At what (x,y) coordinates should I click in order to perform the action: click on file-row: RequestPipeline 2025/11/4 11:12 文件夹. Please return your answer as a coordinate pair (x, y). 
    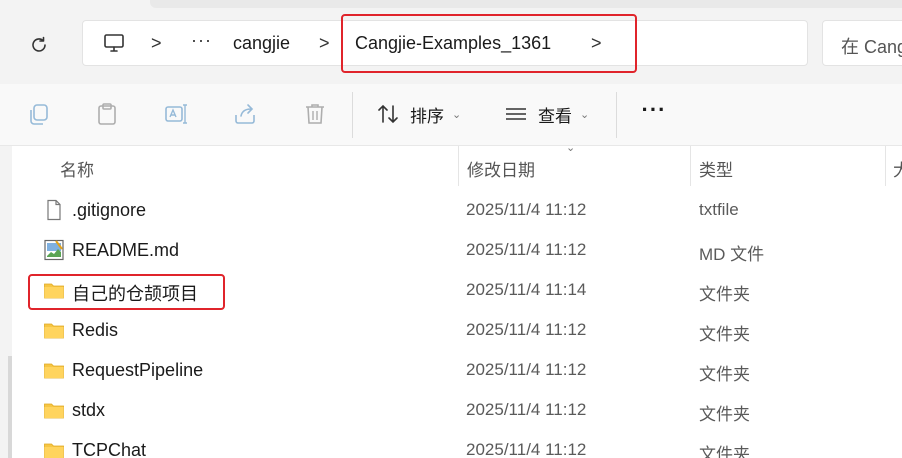
    Looking at the image, I should click on (457, 370).